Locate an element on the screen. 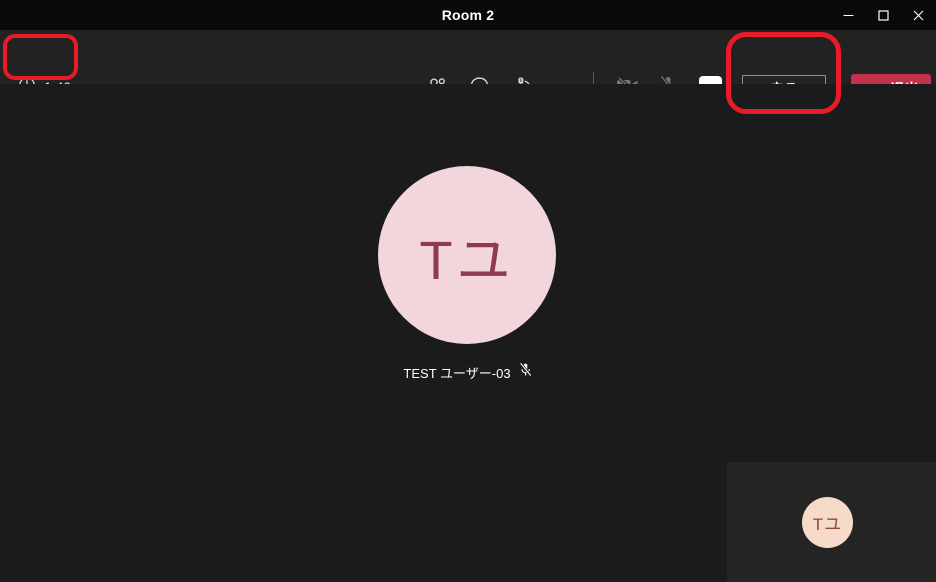  self-initials: Tユ is located at coordinates (827, 524).